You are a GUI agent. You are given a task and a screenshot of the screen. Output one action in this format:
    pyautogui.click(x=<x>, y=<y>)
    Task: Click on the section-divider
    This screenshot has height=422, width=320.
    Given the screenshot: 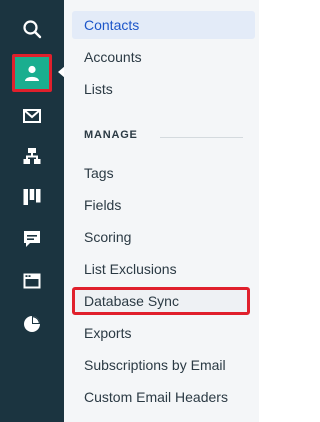 What is the action you would take?
    pyautogui.click(x=201, y=137)
    